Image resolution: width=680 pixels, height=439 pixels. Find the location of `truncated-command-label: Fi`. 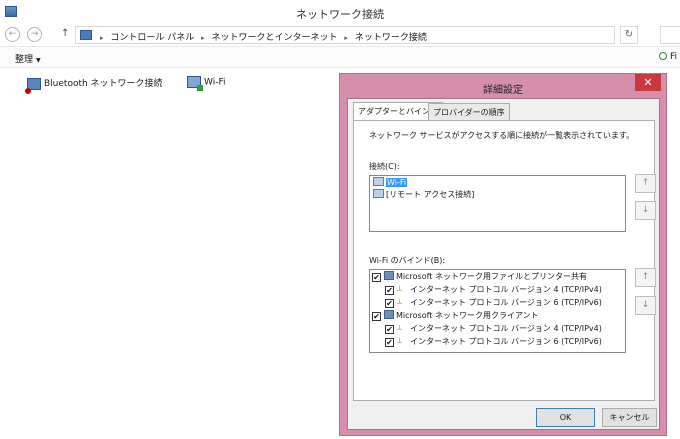

truncated-command-label: Fi is located at coordinates (674, 57).